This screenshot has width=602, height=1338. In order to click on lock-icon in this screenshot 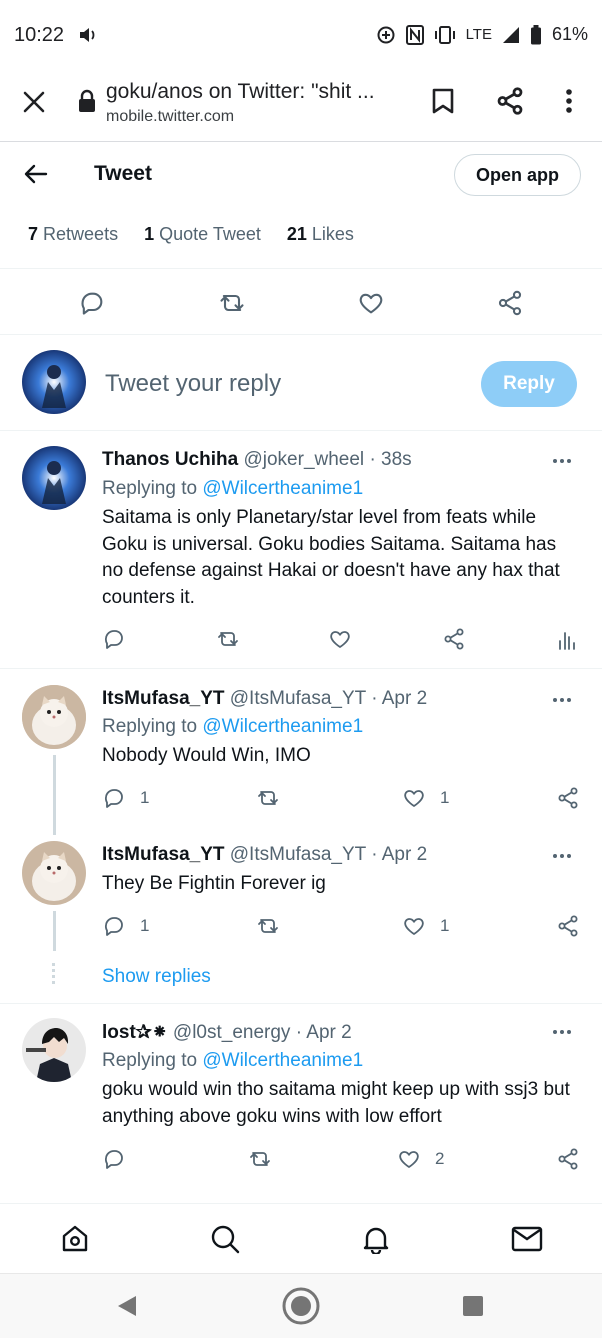, I will do `click(87, 101)`.